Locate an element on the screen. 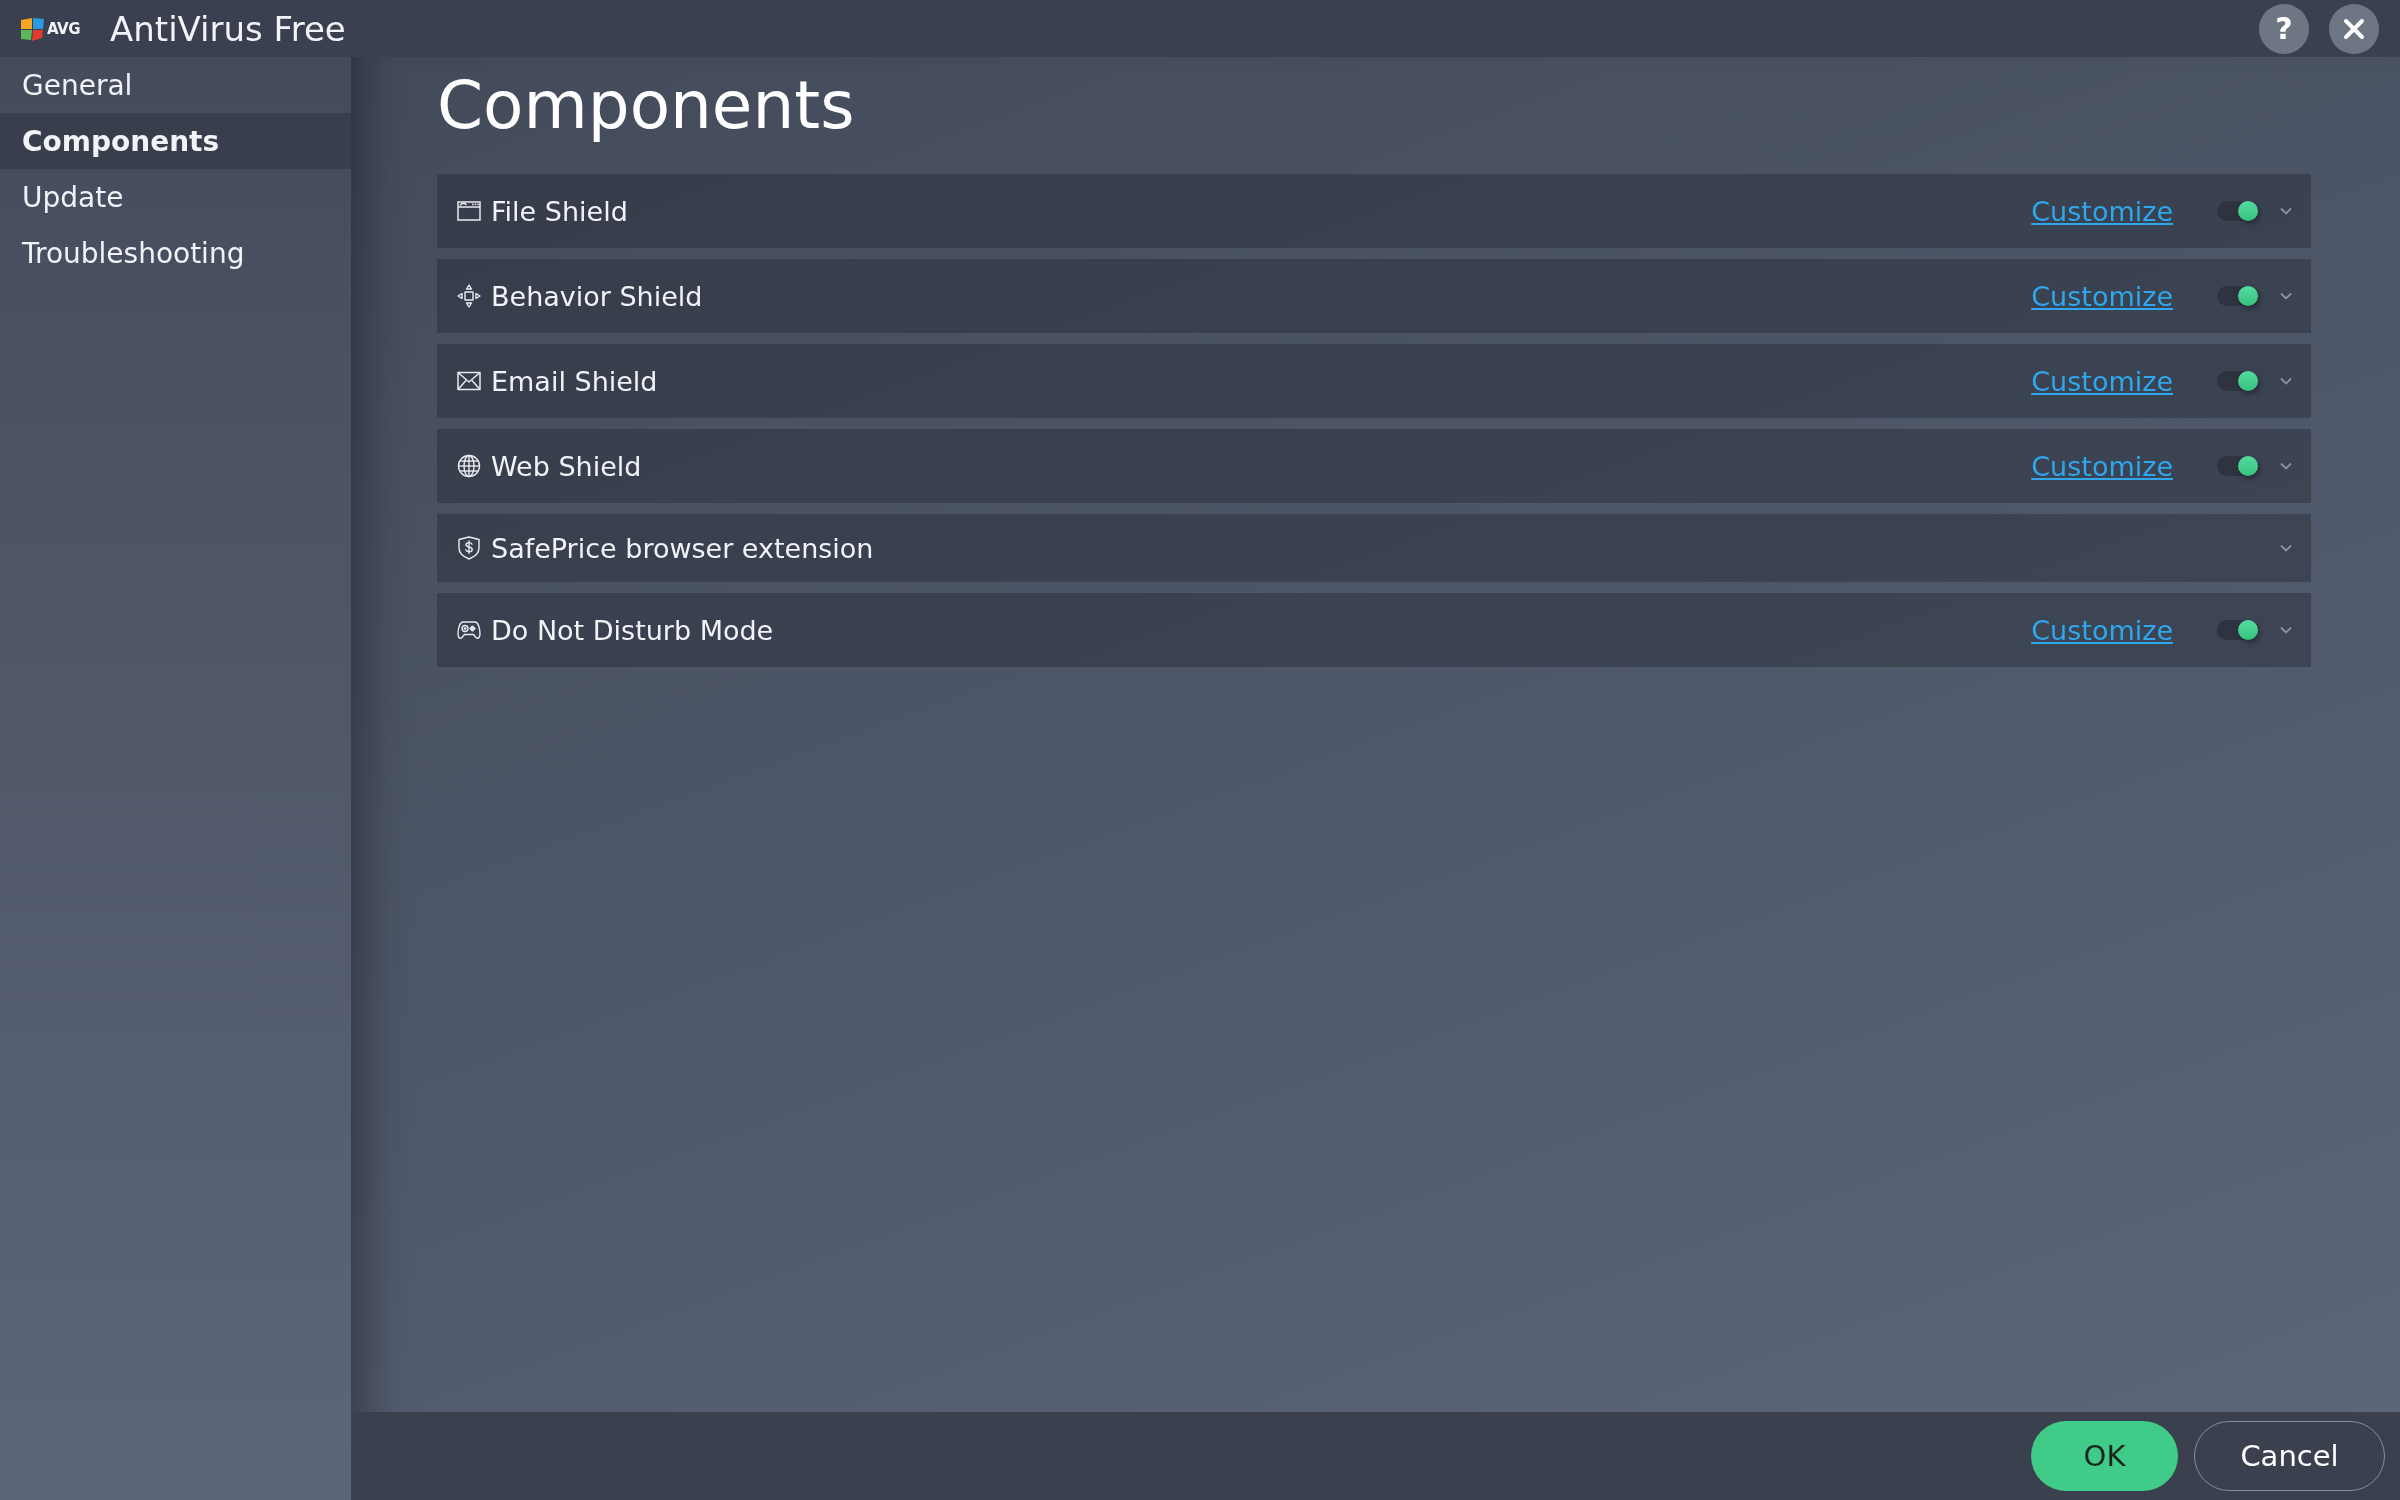 The image size is (2400, 1500). ok-button: OK is located at coordinates (2104, 1456).